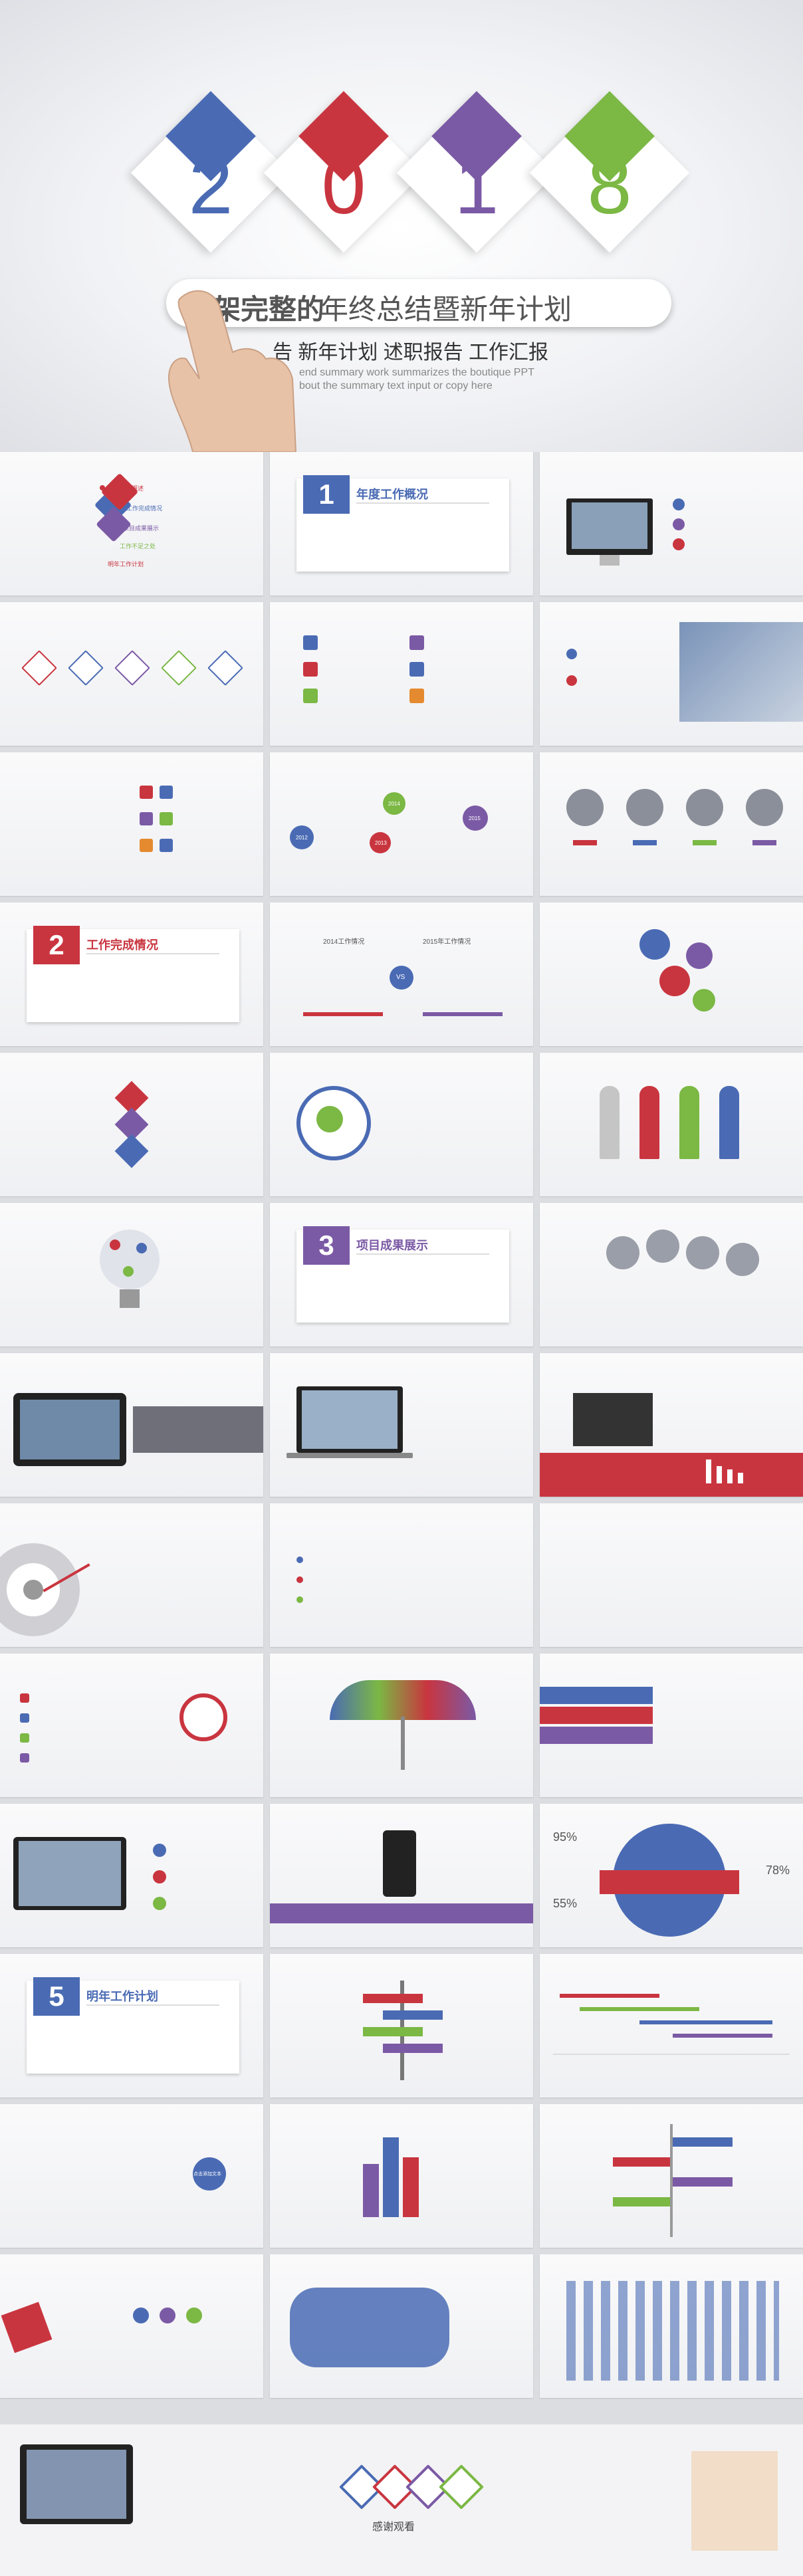  Describe the element at coordinates (232, 371) in the screenshot. I see `hand-icon` at that location.